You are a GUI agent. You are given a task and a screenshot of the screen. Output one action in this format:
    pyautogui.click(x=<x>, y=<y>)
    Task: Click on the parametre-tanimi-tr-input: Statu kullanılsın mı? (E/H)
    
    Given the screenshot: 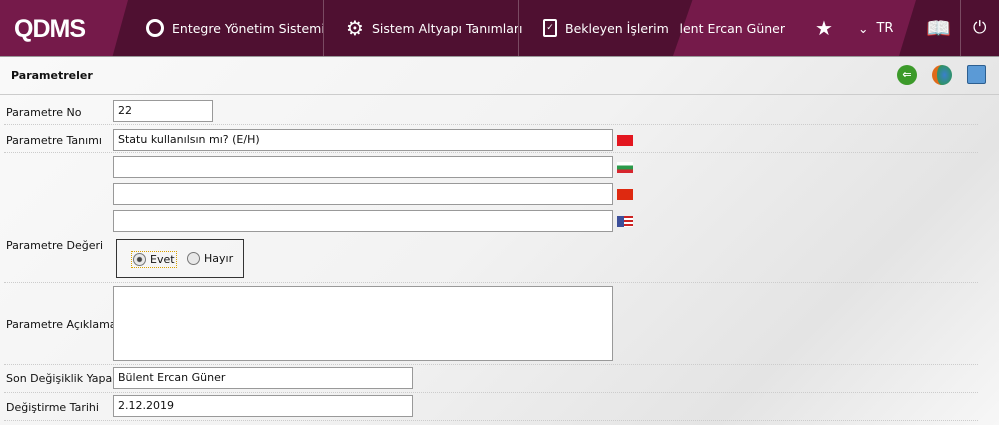 What is the action you would take?
    pyautogui.click(x=363, y=140)
    